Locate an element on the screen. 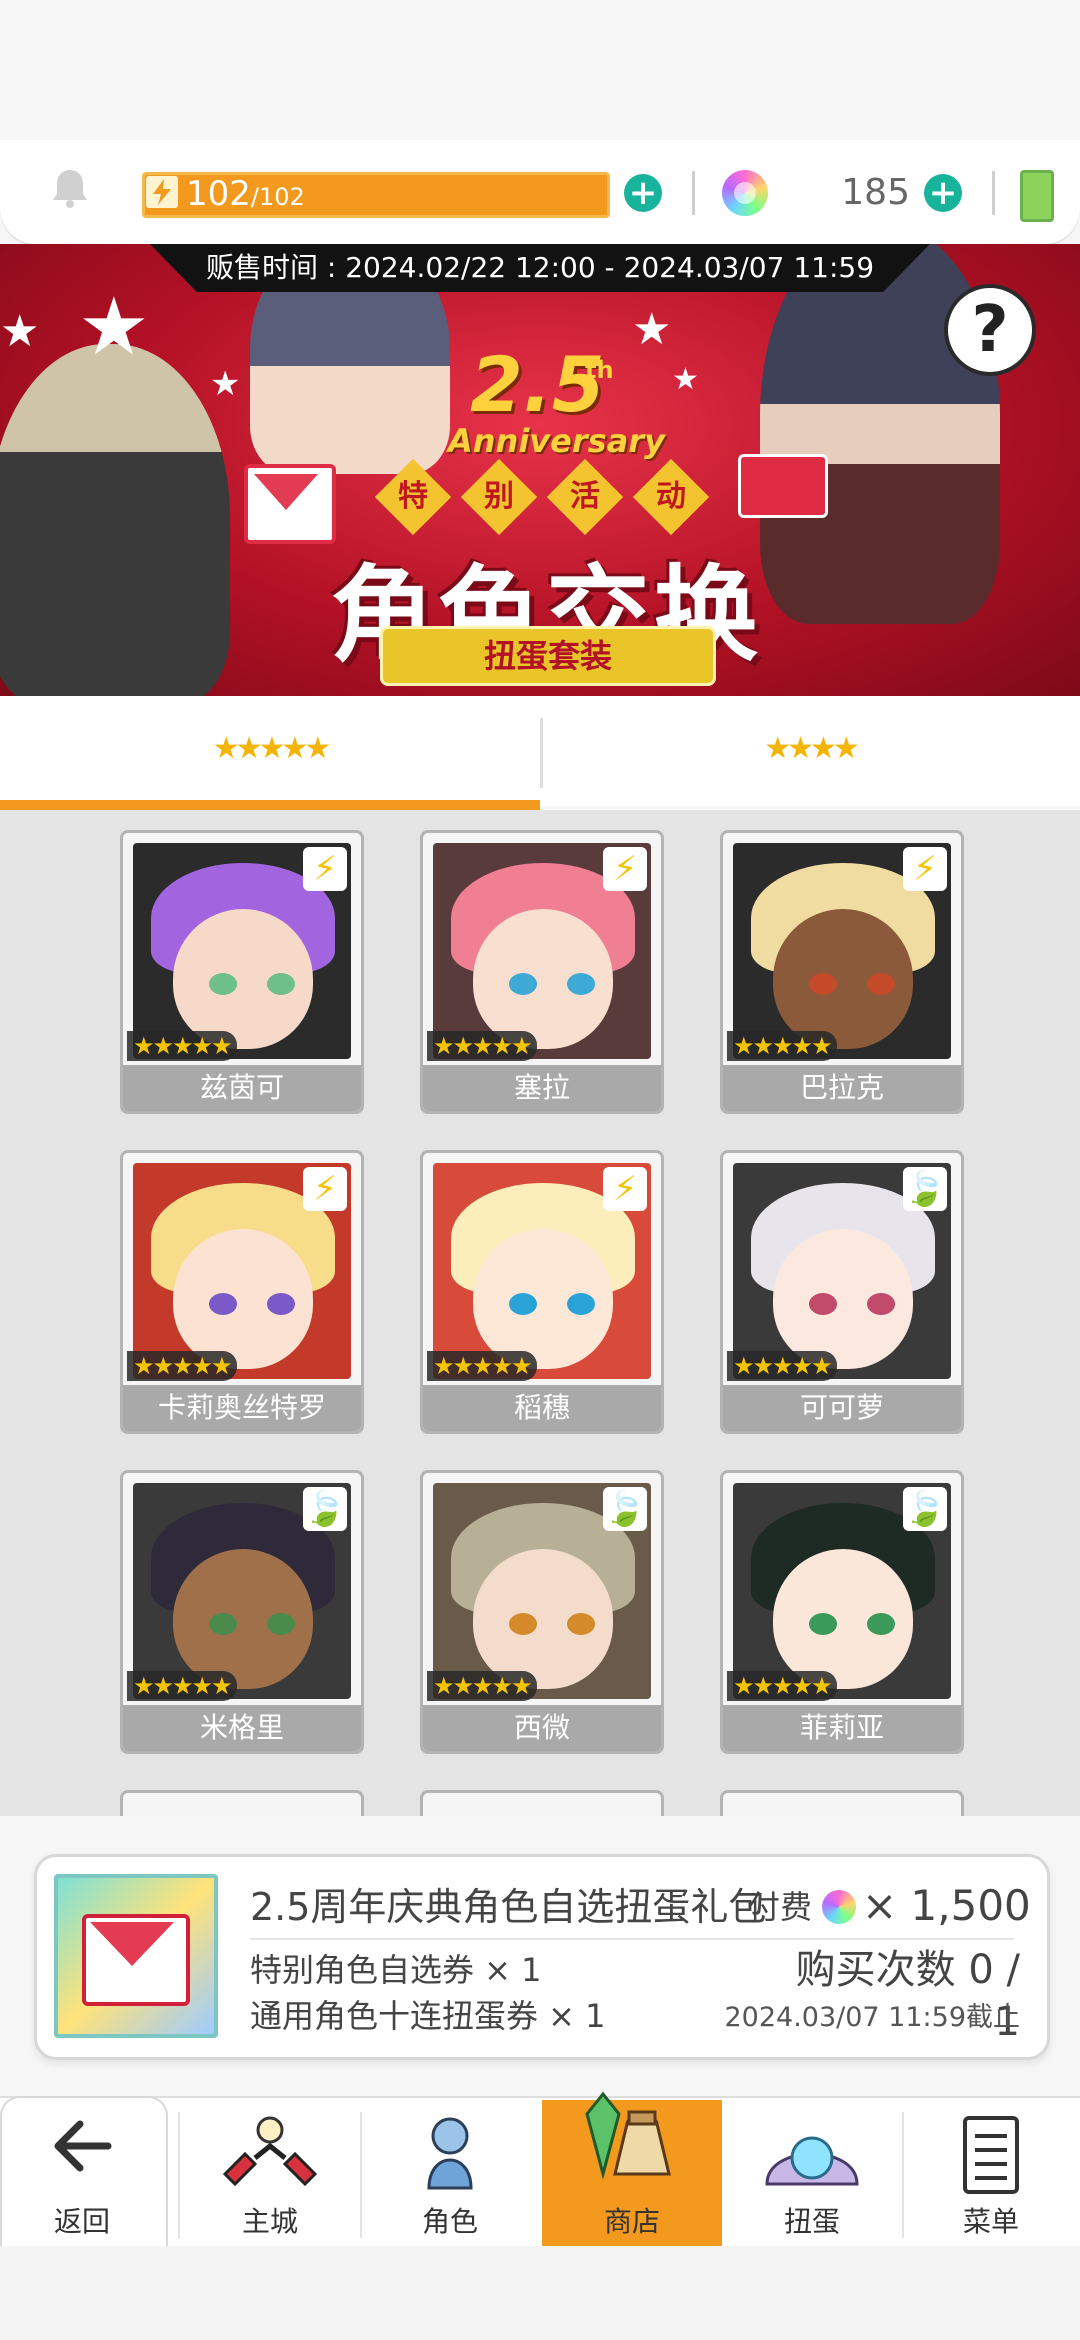  nav-menu: 菜单 is located at coordinates (991, 2173).